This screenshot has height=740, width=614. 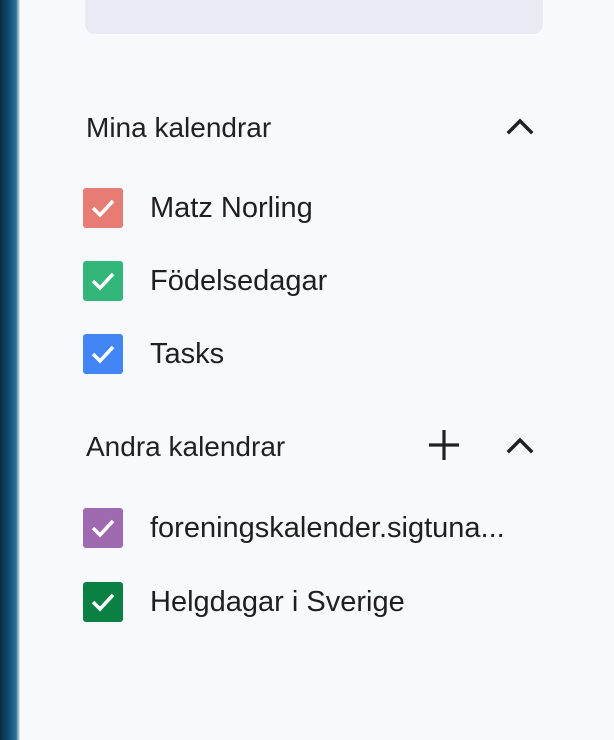 What do you see at coordinates (314, 17) in the screenshot?
I see `search-box` at bounding box center [314, 17].